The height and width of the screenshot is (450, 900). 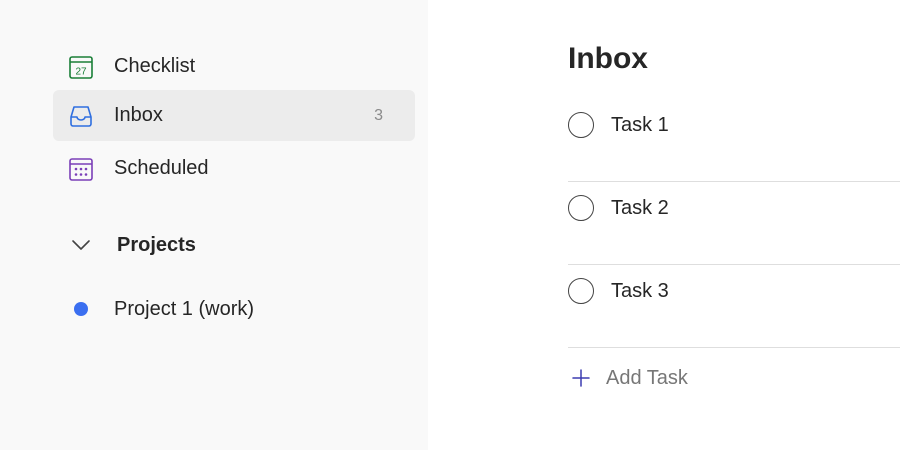 I want to click on page-title: Inbox, so click(x=608, y=58).